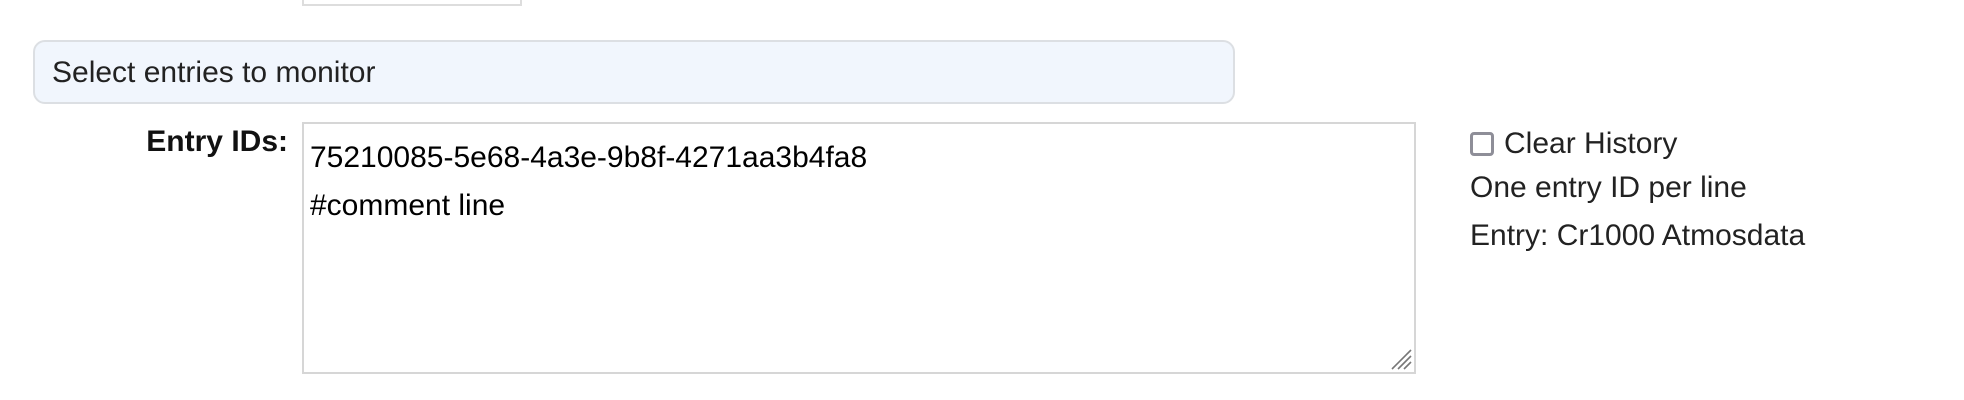  What do you see at coordinates (1401, 359) in the screenshot?
I see `resize-grip-icon` at bounding box center [1401, 359].